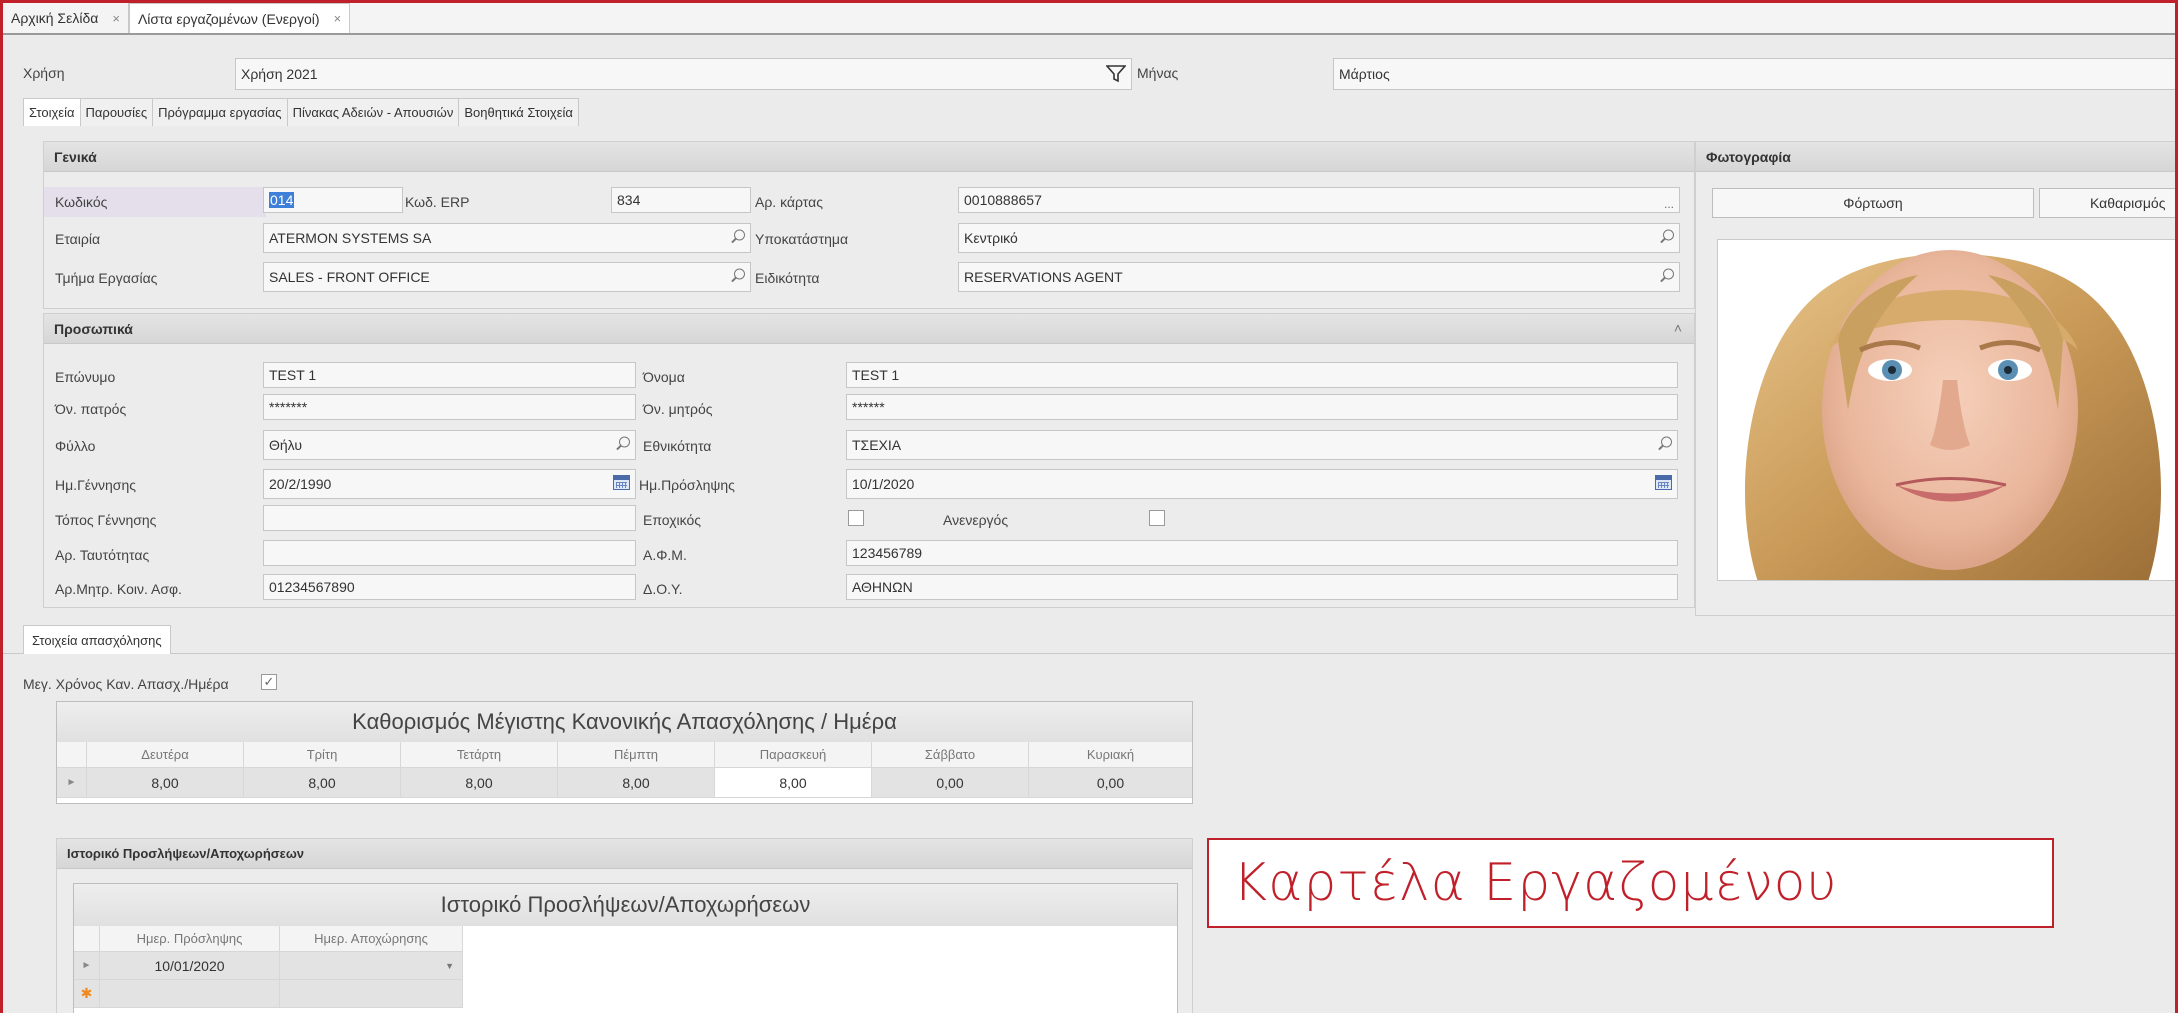 This screenshot has height=1013, width=2178. What do you see at coordinates (282, 200) in the screenshot?
I see `code-value: 014` at bounding box center [282, 200].